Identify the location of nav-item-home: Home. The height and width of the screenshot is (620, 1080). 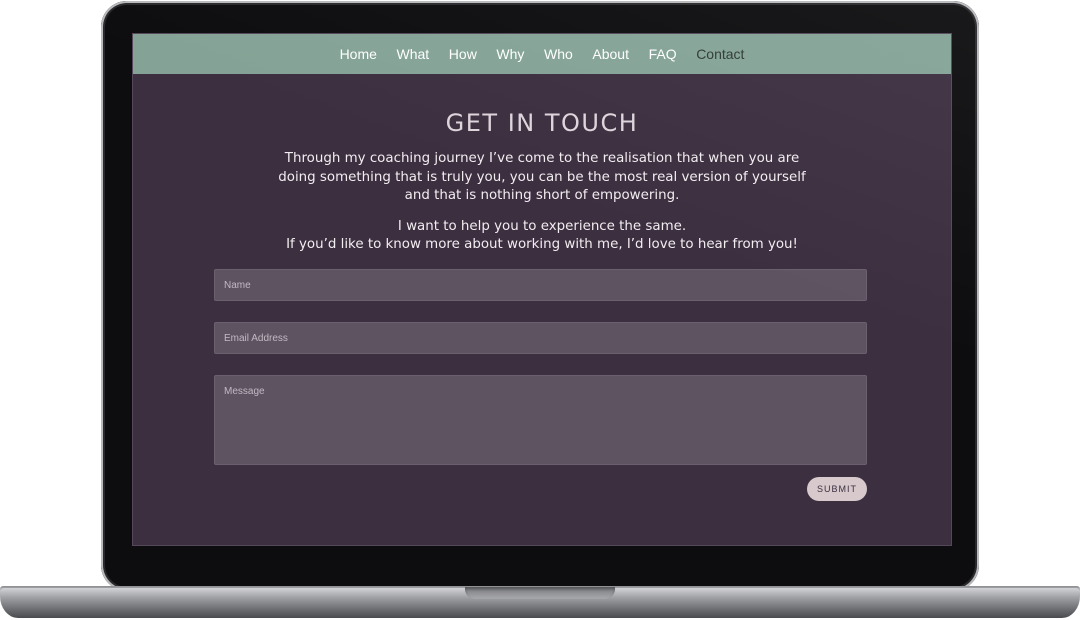
(358, 54).